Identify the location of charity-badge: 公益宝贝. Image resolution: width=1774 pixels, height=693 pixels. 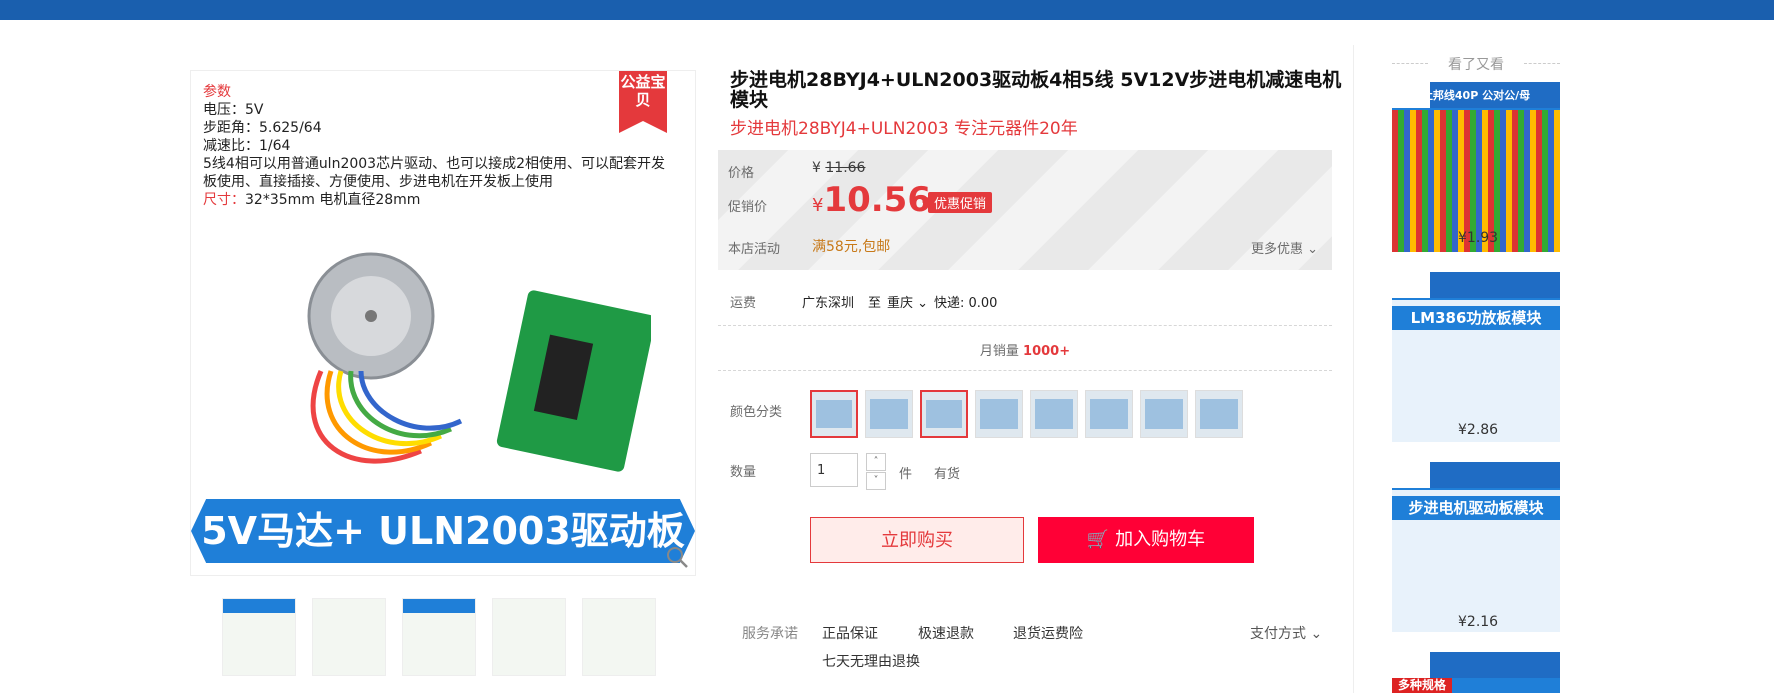
(643, 102).